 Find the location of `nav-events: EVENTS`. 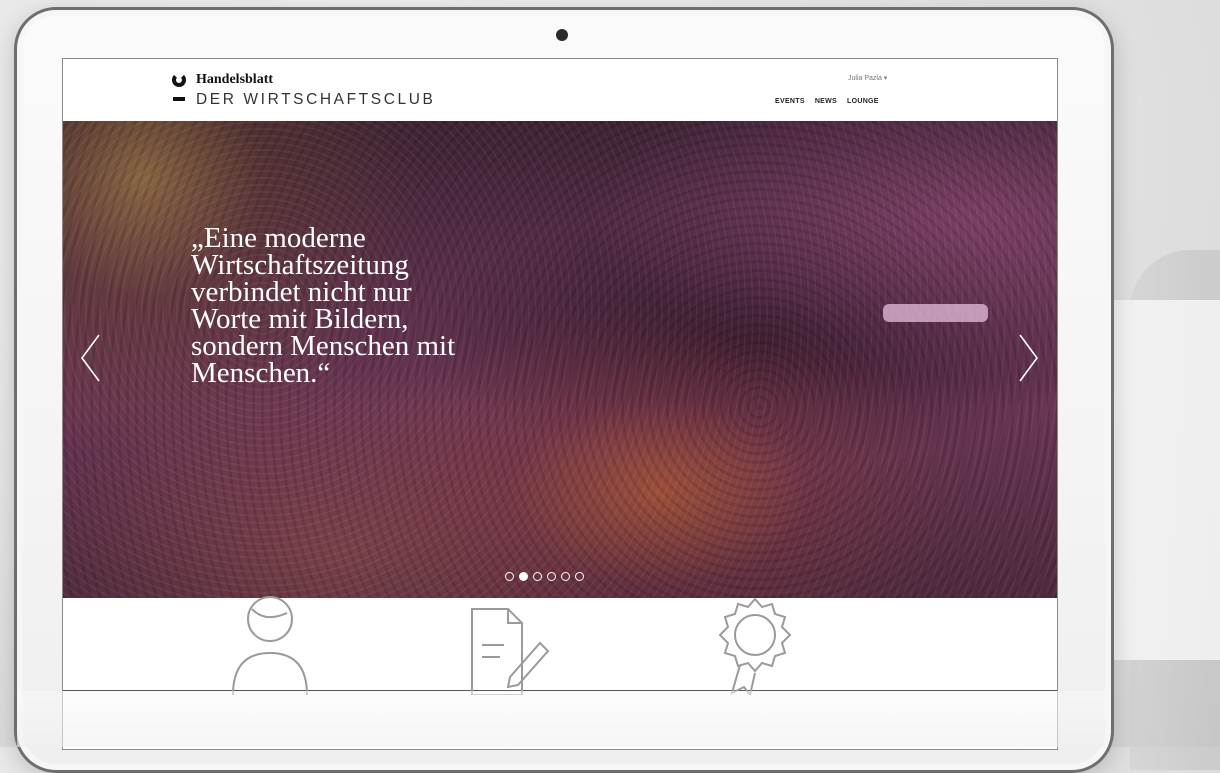

nav-events: EVENTS is located at coordinates (790, 101).